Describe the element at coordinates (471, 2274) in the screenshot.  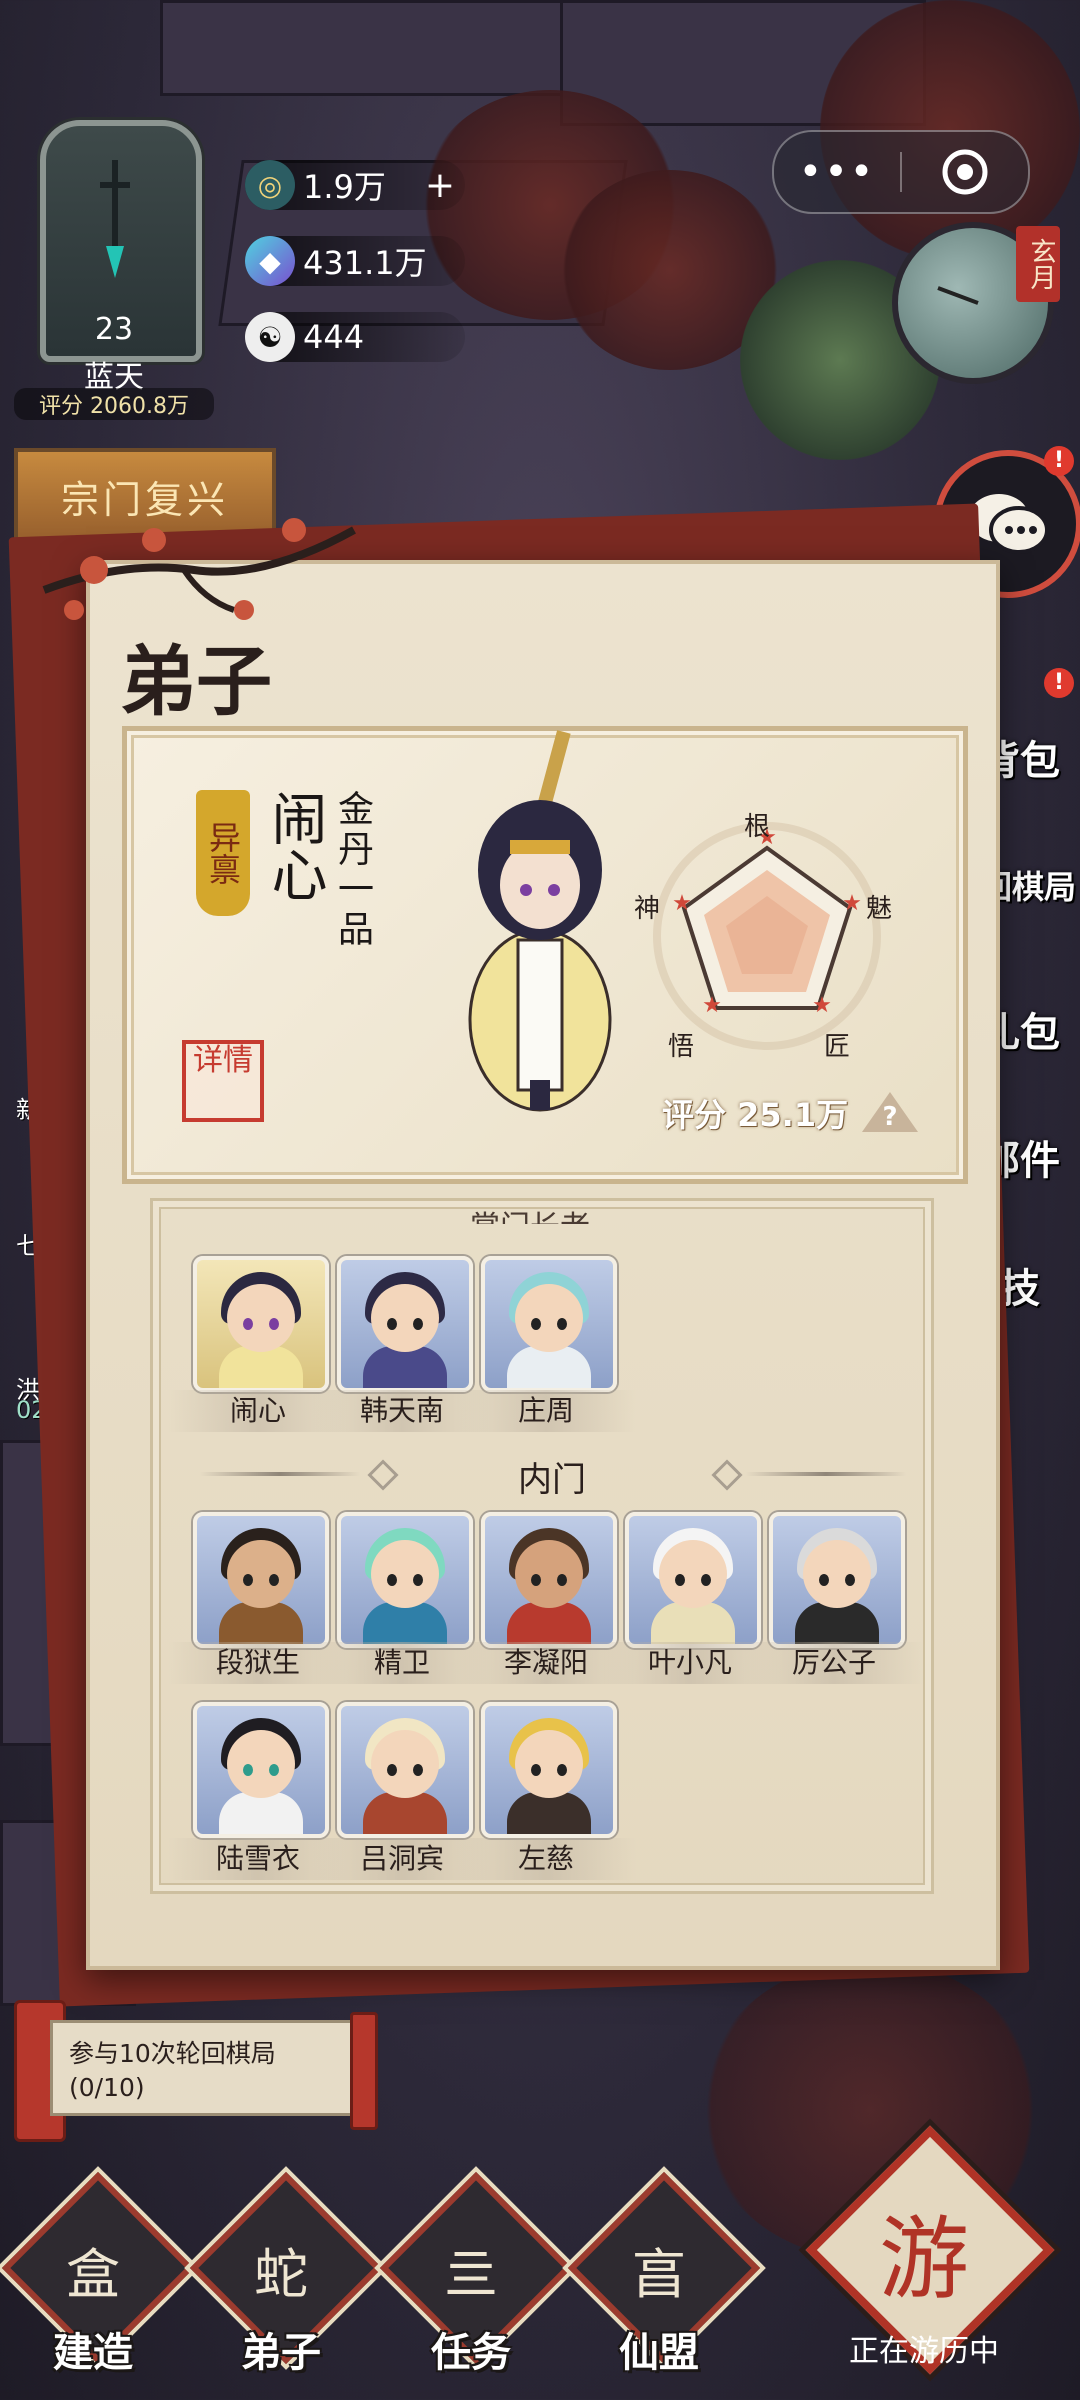
I see `tasks-icon: 亖` at that location.